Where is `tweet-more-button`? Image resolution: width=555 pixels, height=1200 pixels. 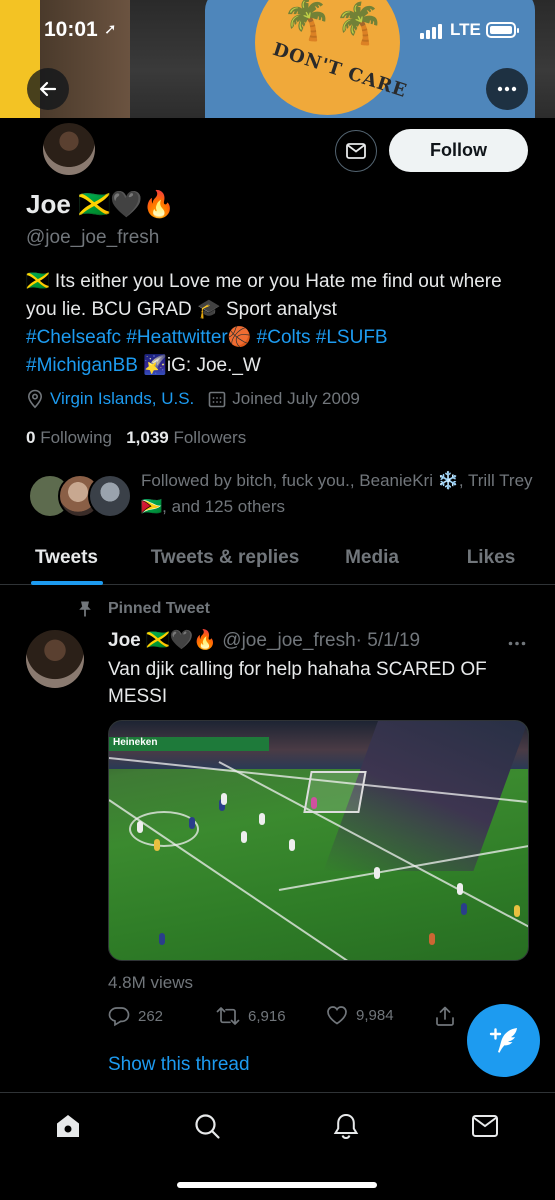 tweet-more-button is located at coordinates (517, 640).